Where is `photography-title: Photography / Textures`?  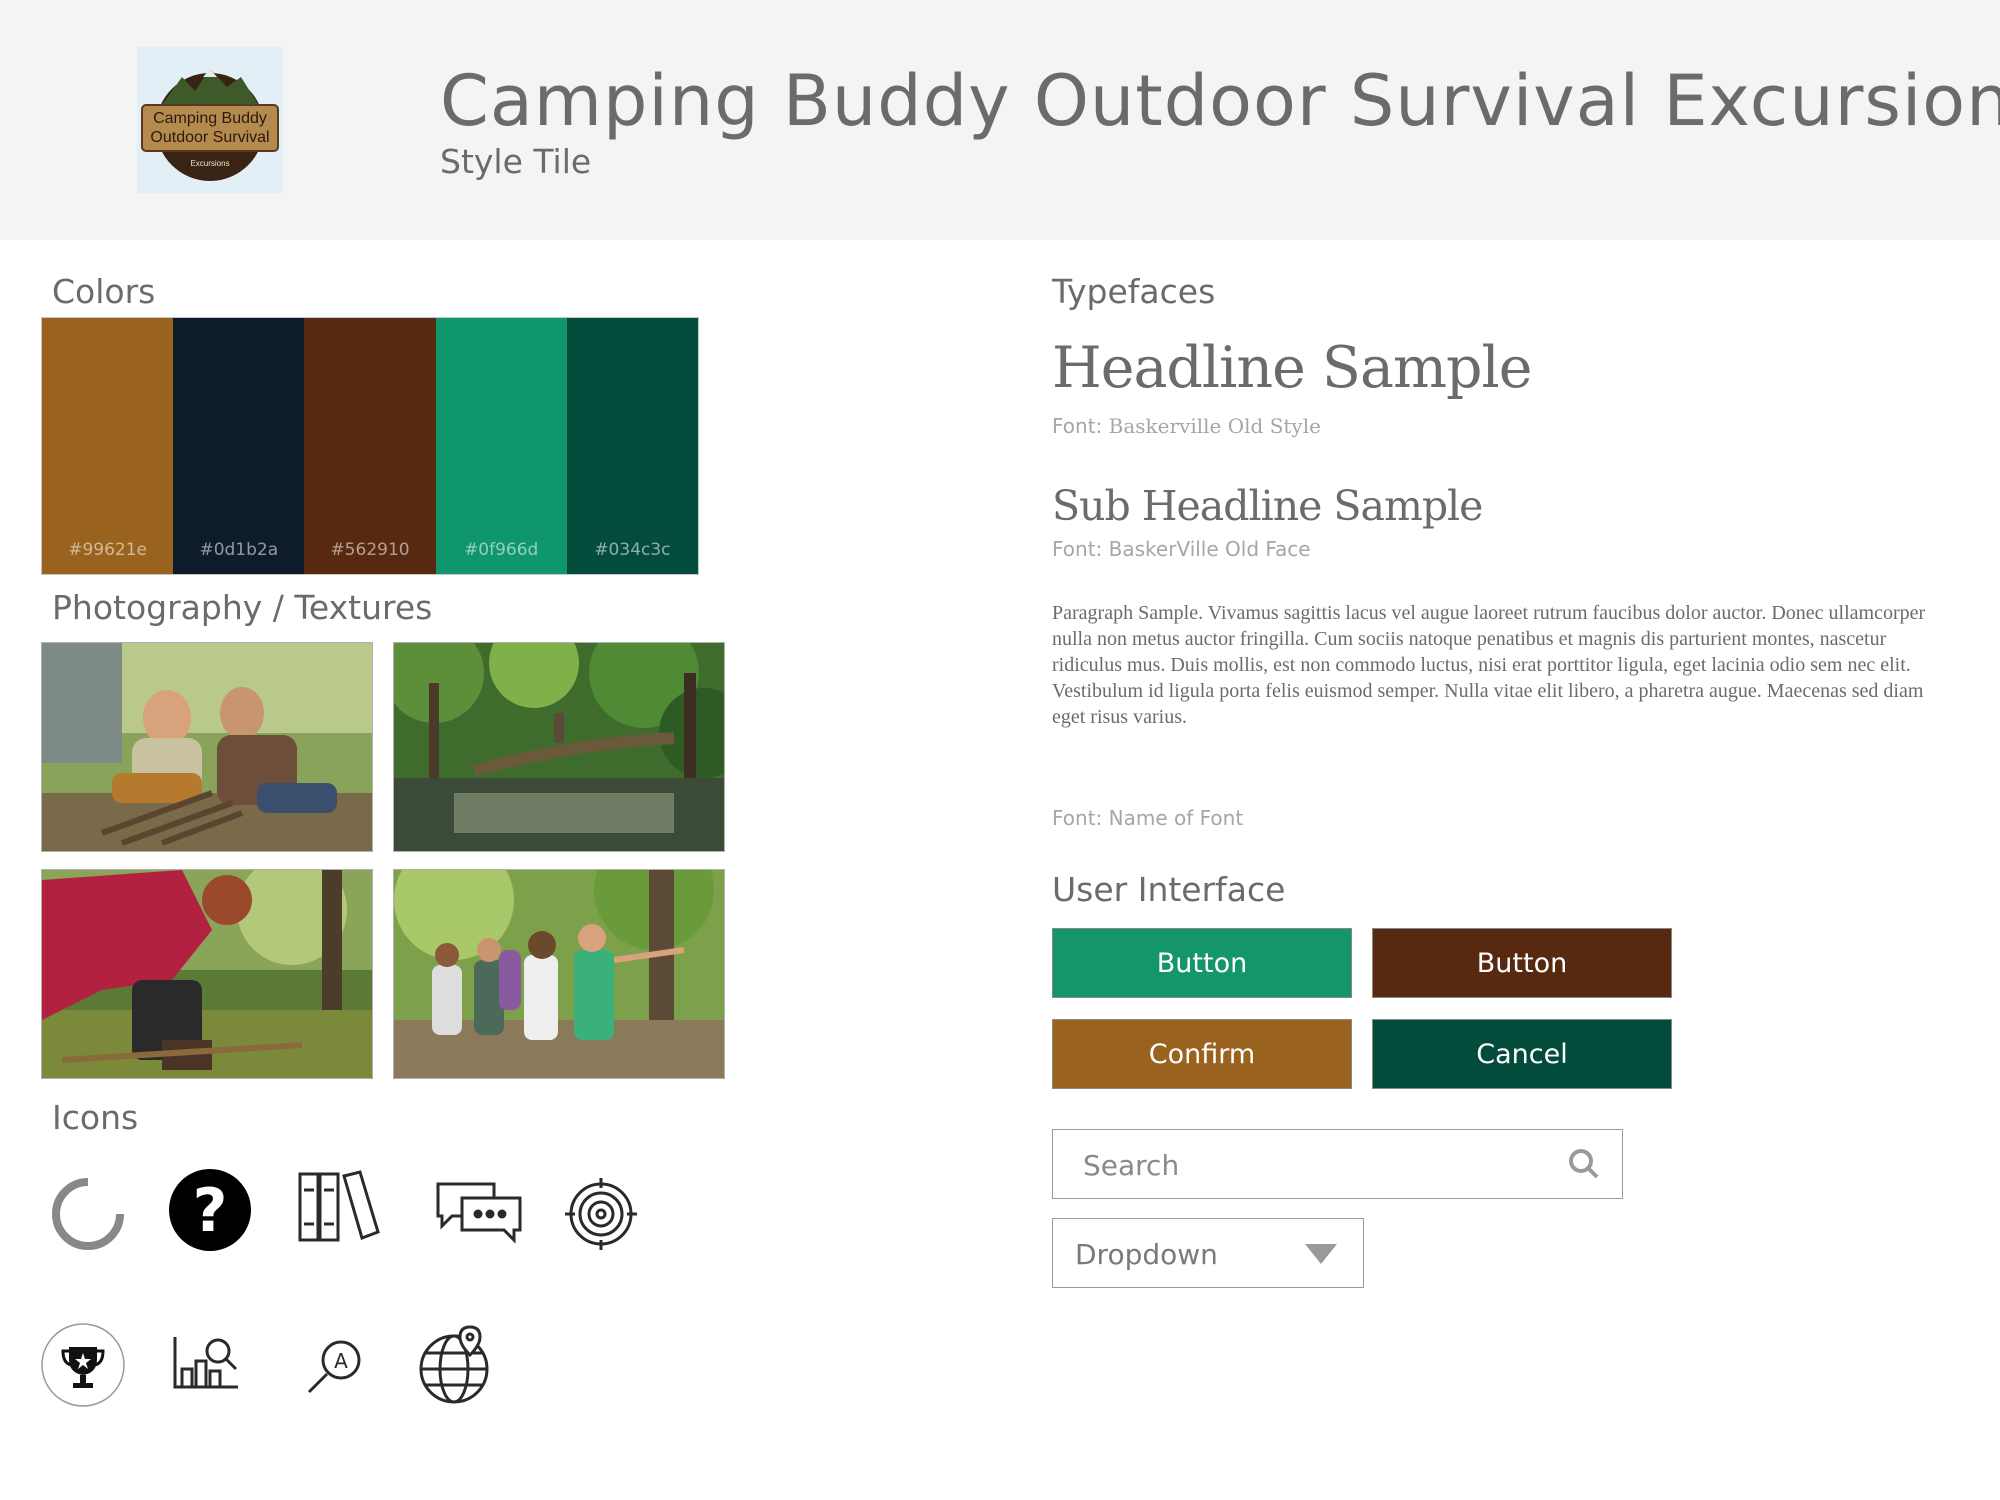
photography-title: Photography / Textures is located at coordinates (242, 607).